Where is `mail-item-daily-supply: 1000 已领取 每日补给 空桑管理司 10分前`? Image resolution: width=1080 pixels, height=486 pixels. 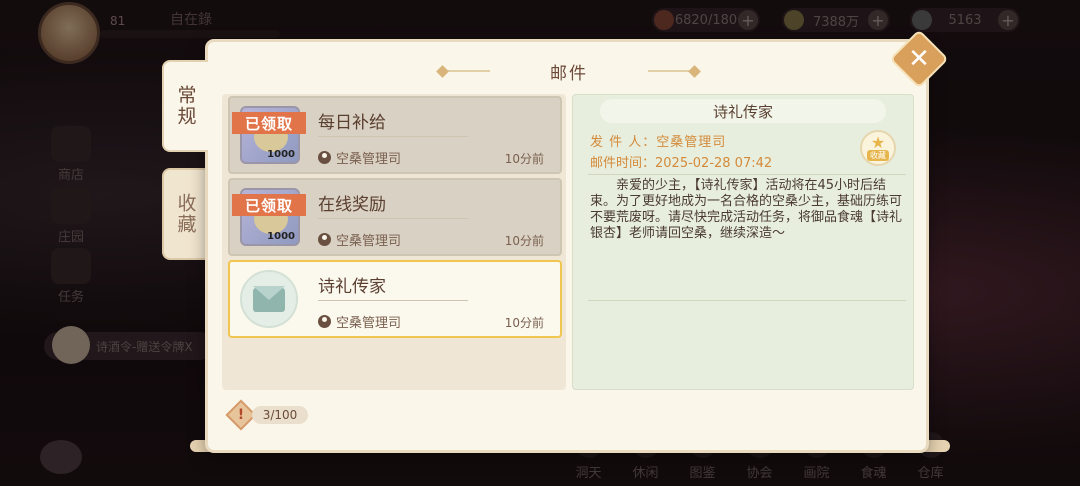
mail-item-daily-supply: 1000 已领取 每日补给 空桑管理司 10分前 is located at coordinates (395, 135).